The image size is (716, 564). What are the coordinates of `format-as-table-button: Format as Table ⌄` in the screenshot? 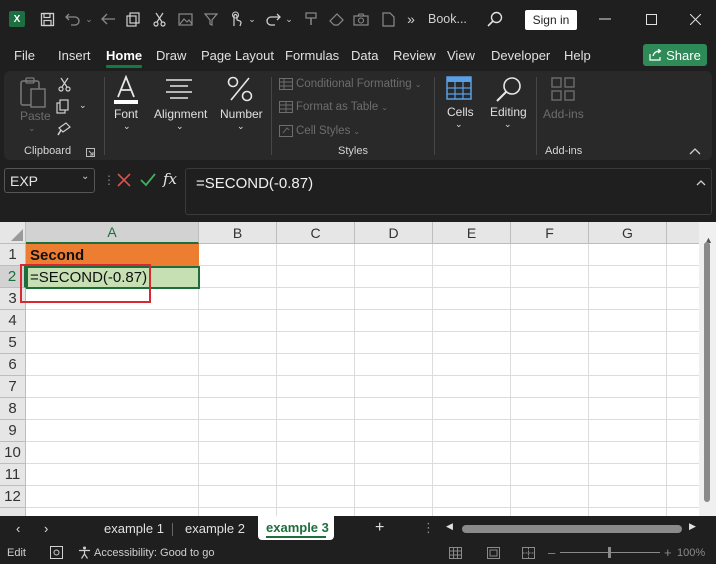 It's located at (333, 107).